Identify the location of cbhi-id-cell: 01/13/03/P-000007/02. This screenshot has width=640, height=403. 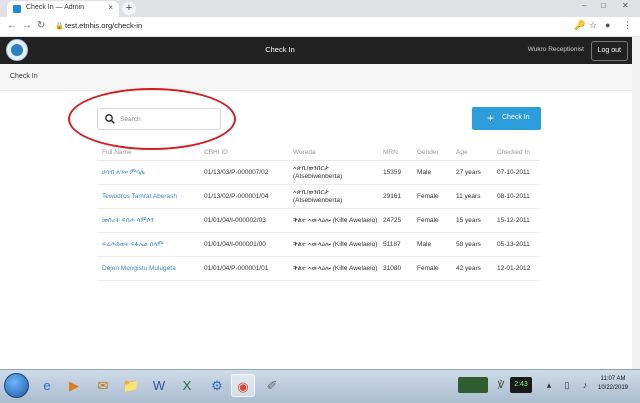
(243, 172).